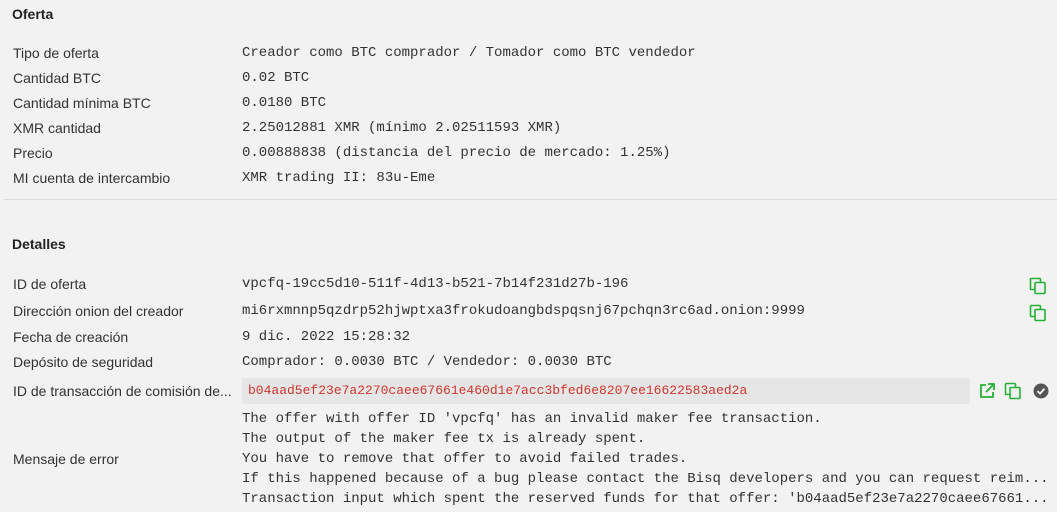 This screenshot has width=1057, height=512. What do you see at coordinates (326, 337) in the screenshot?
I see `creation-date-value: 9 dic. 2022 15:28:32` at bounding box center [326, 337].